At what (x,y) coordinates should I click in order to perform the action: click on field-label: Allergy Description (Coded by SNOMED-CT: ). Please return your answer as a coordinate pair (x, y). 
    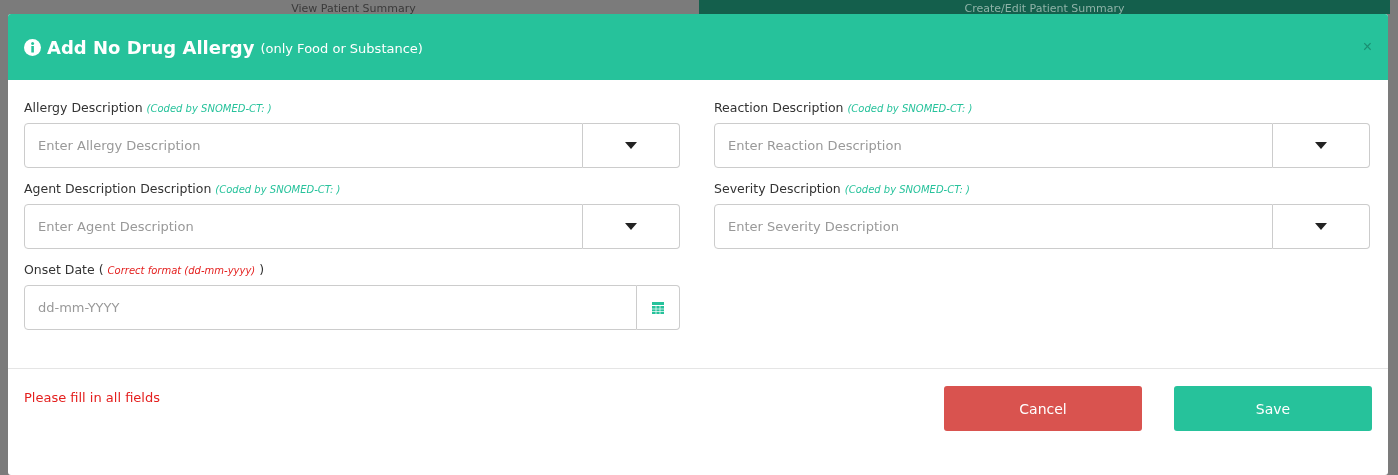
    Looking at the image, I should click on (148, 107).